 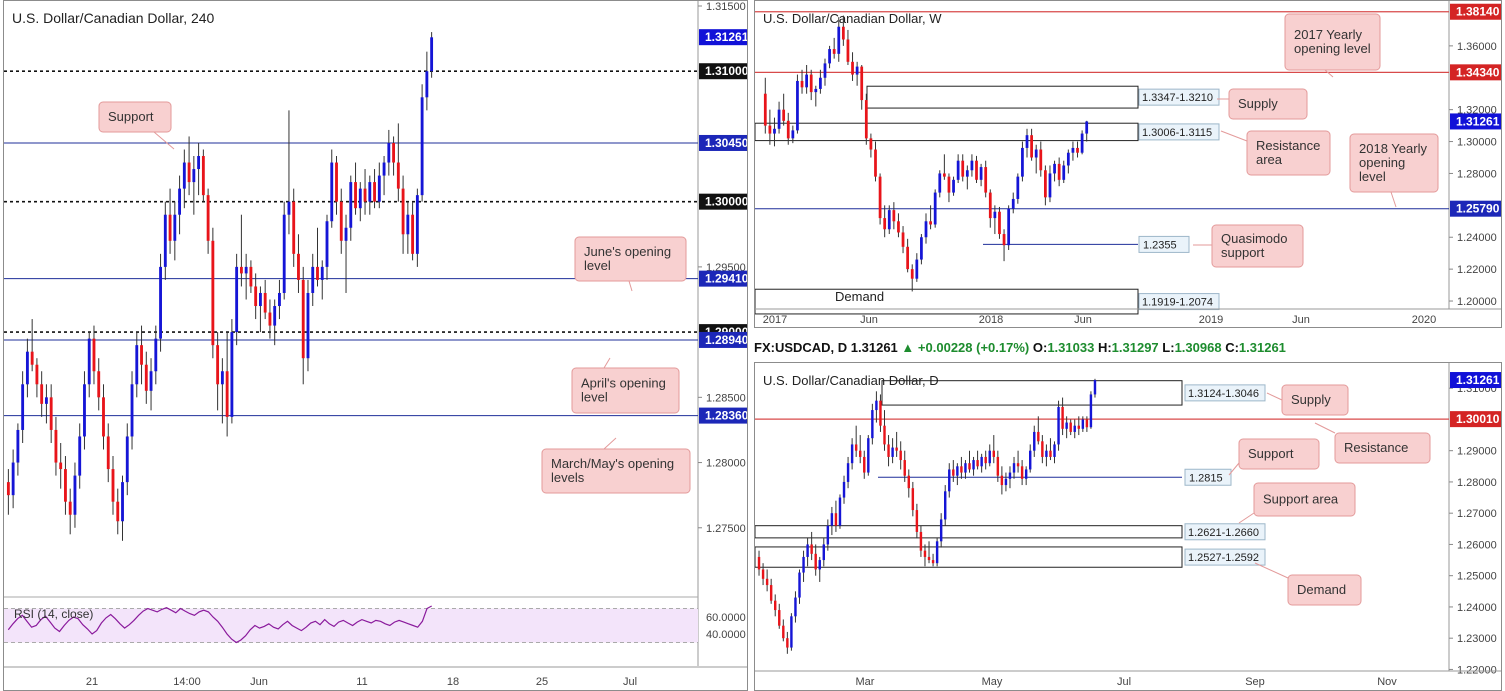 I want to click on y-tick-label: 1.28000, so click(x=1477, y=174).